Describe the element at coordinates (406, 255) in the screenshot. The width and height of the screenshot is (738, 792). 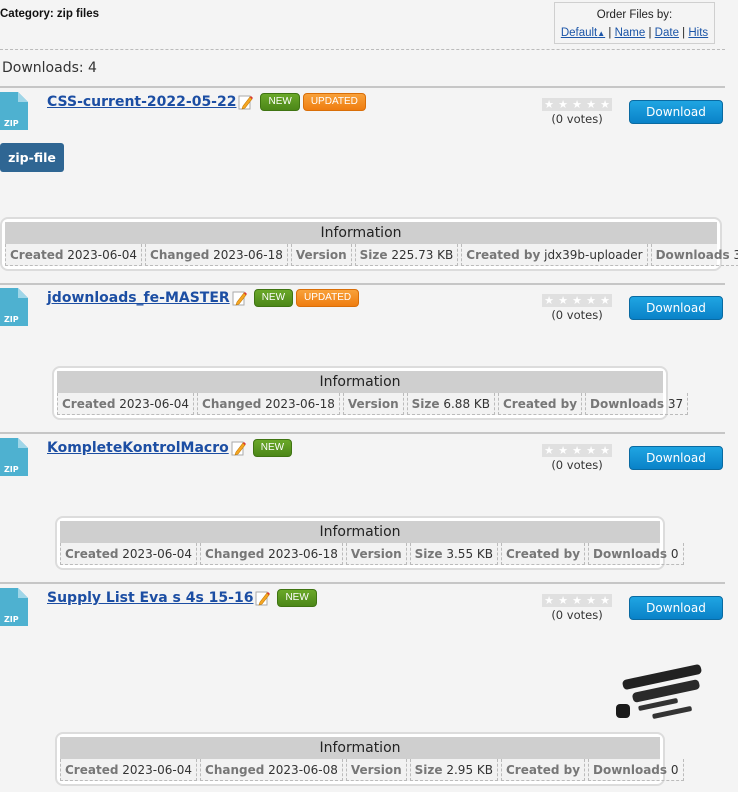
I see `info-size: Size 225.73 KB` at that location.